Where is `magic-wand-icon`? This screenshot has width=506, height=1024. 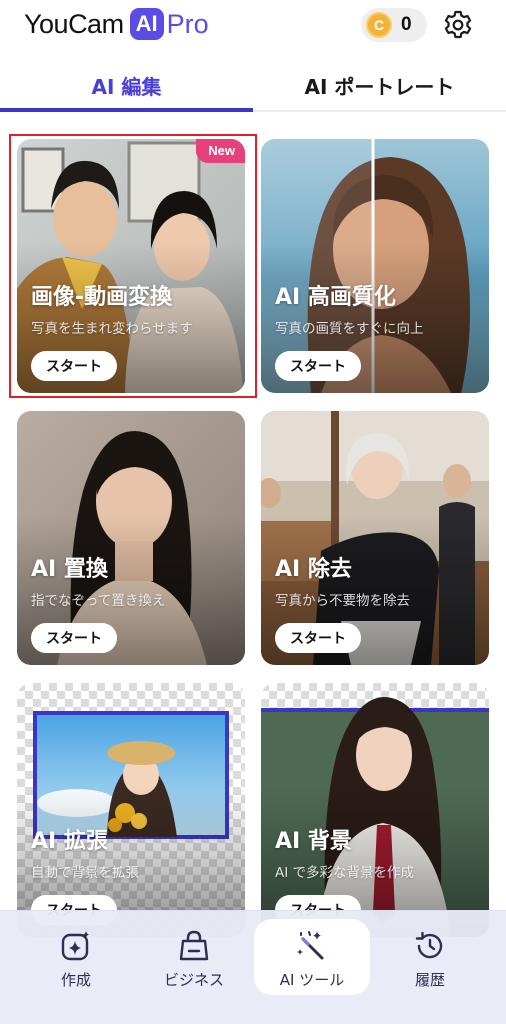
magic-wand-icon is located at coordinates (310, 945).